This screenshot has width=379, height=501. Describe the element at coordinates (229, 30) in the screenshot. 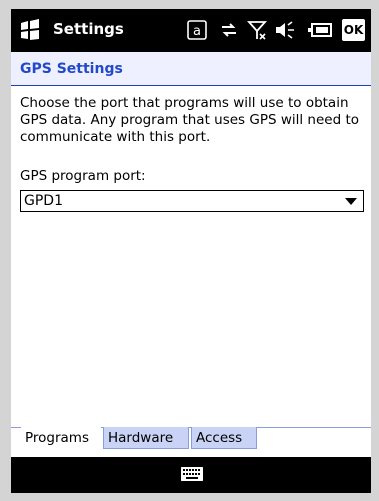

I see `connectivity-icon` at that location.